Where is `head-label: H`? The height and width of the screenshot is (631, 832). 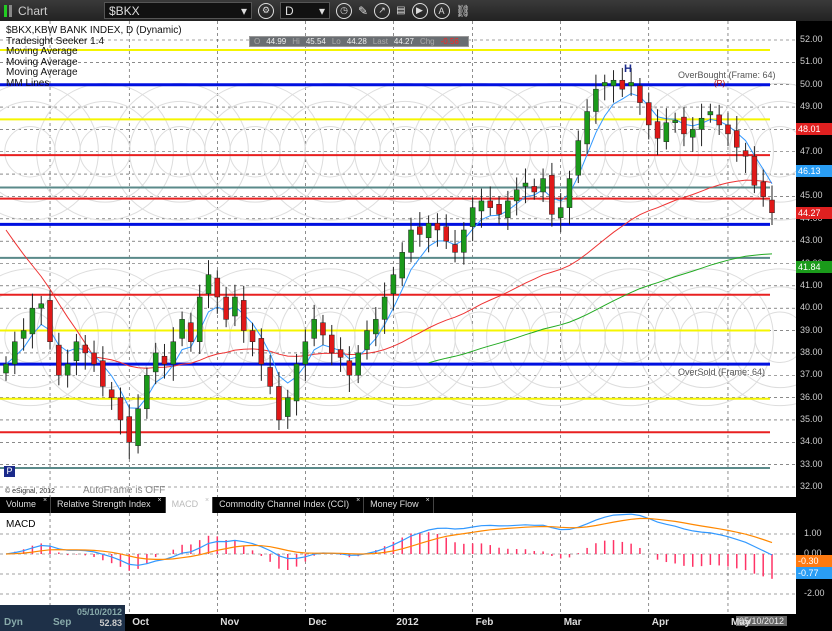 head-label: H is located at coordinates (628, 69).